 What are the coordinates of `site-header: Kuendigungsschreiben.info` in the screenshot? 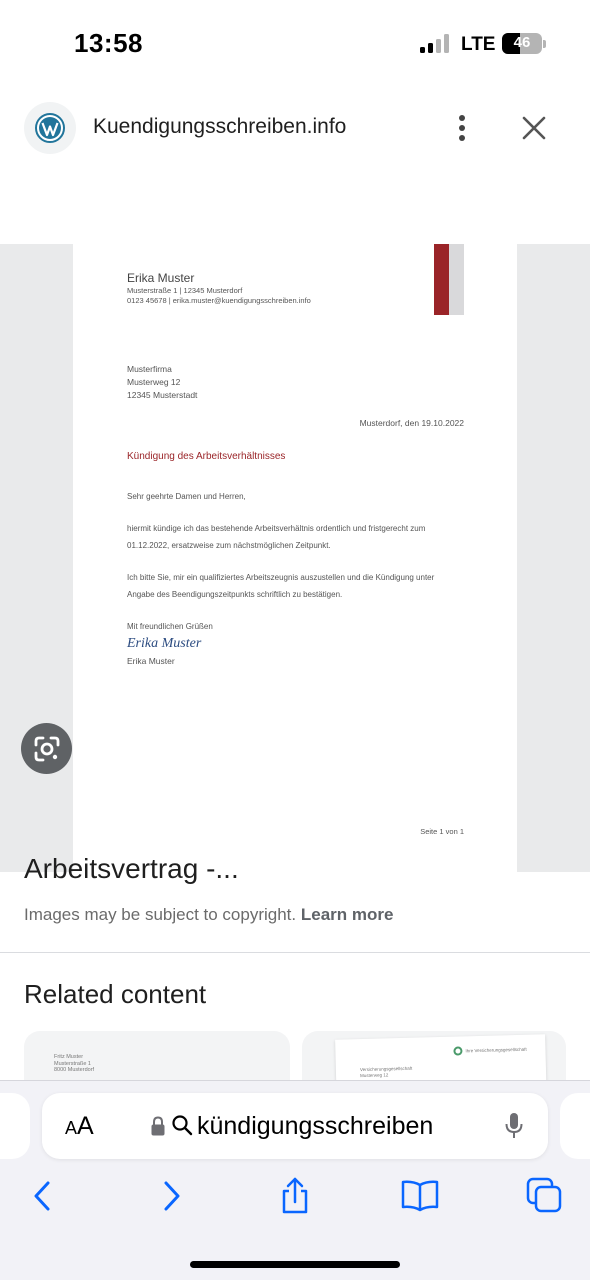 It's located at (295, 128).